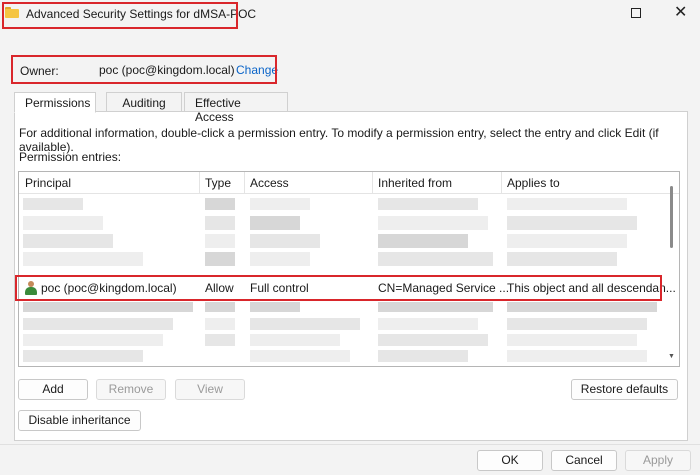  I want to click on tab-effective-access: Effective Access, so click(236, 108).